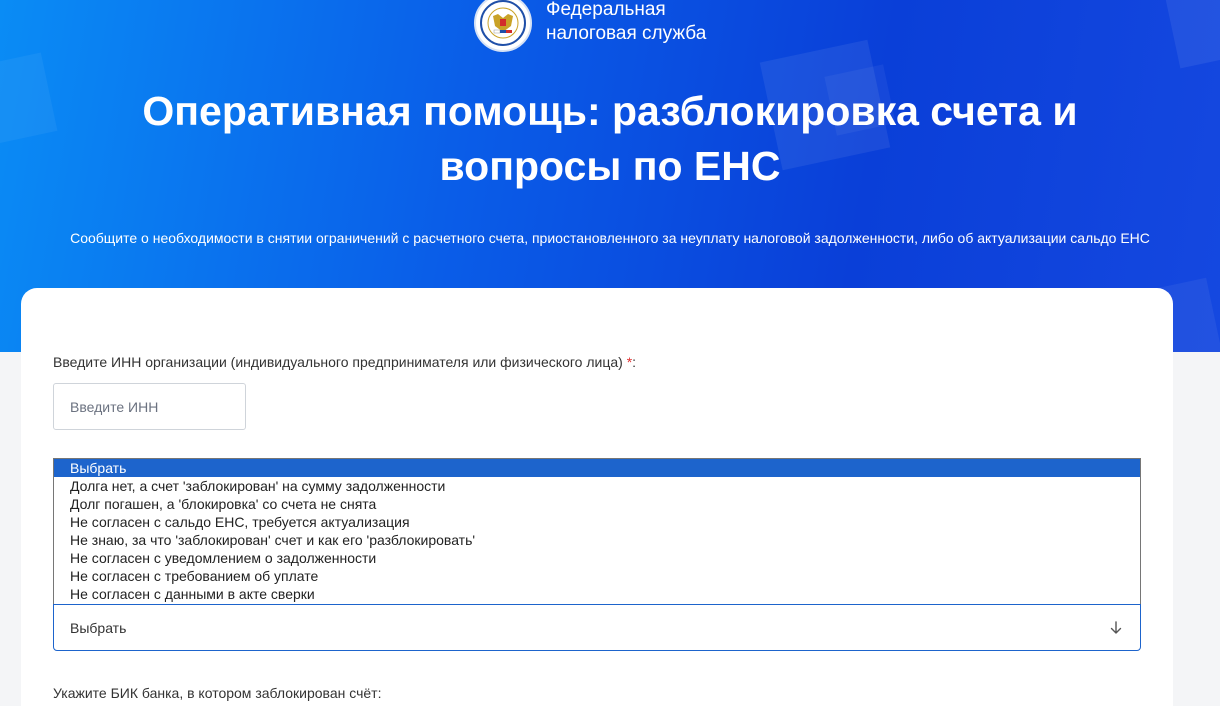 This screenshot has width=1220, height=706. I want to click on reason-select-value: Выбрать, so click(98, 627).